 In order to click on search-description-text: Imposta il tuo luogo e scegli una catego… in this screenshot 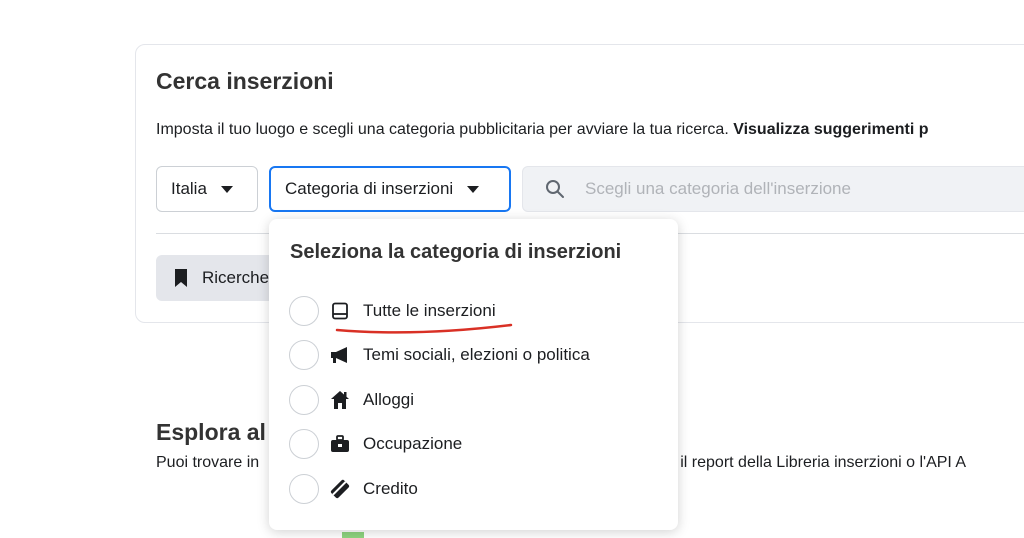, I will do `click(445, 129)`.